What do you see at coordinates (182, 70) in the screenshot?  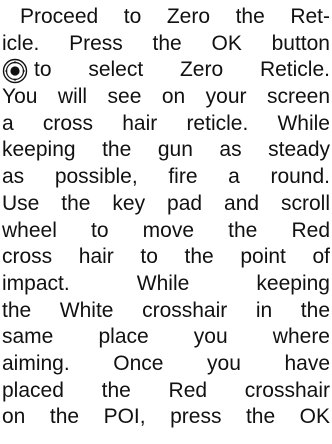 I see `text-line: to select Zero Reticle.` at bounding box center [182, 70].